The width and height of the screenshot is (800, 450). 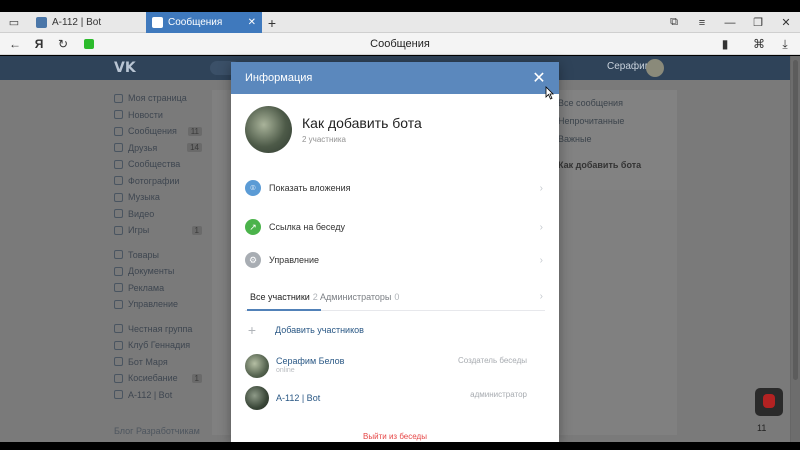 I want to click on tab-label: A-112 | Bot, so click(x=77, y=22).